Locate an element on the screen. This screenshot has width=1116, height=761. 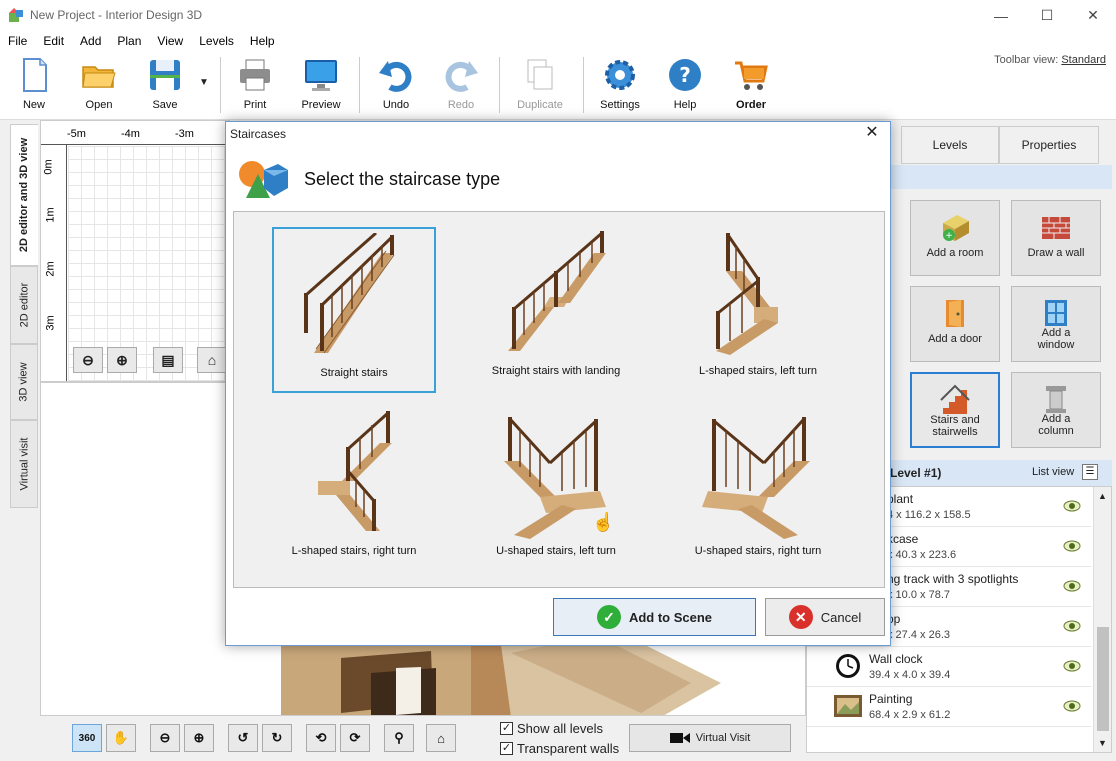
add-window-label: Add a window is located at coordinates (1056, 339).